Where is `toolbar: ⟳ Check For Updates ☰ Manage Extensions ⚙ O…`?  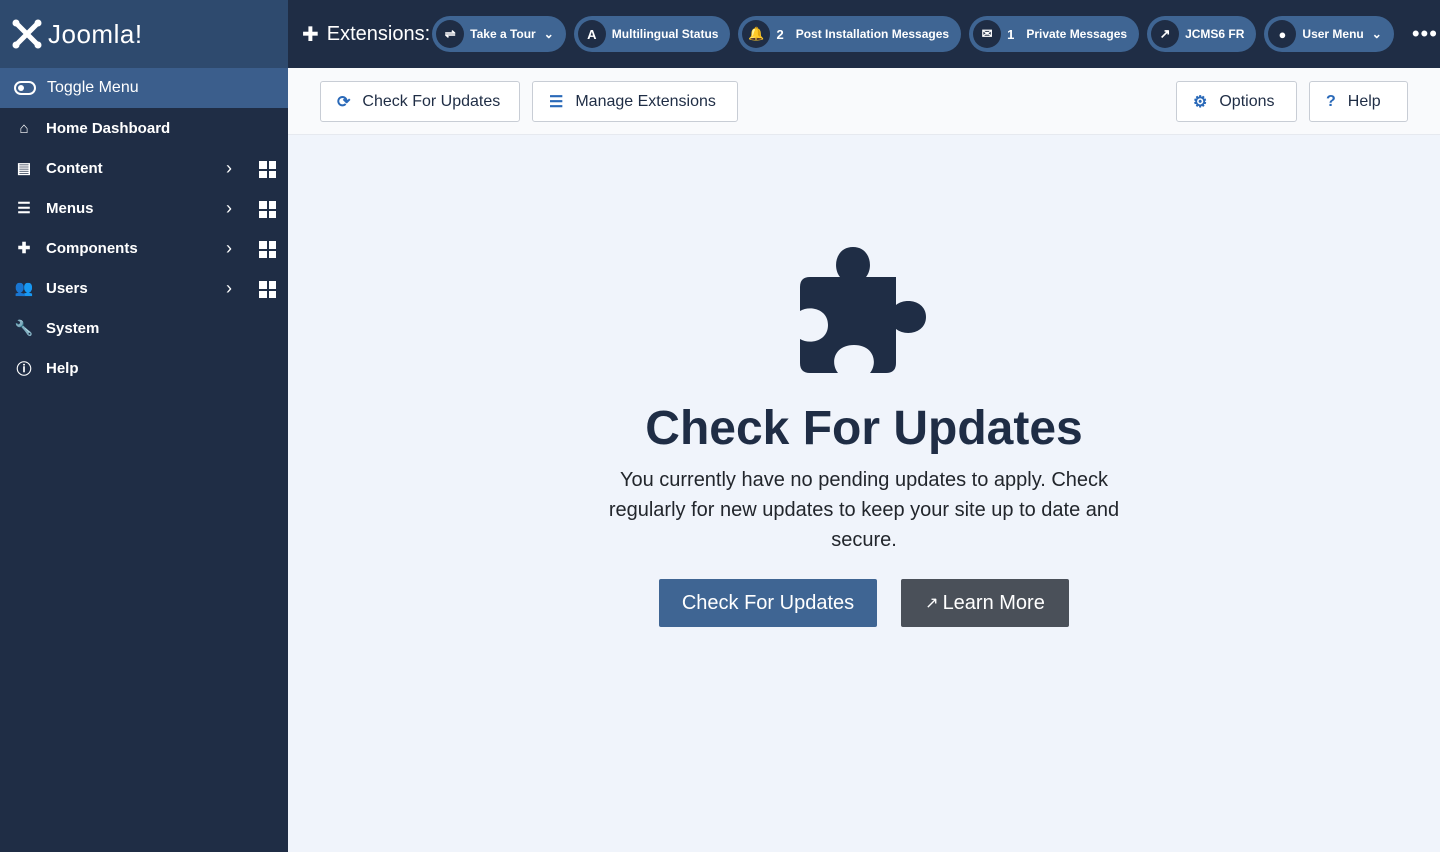
toolbar: ⟳ Check For Updates ☰ Manage Extensions ⚙ O… is located at coordinates (864, 101).